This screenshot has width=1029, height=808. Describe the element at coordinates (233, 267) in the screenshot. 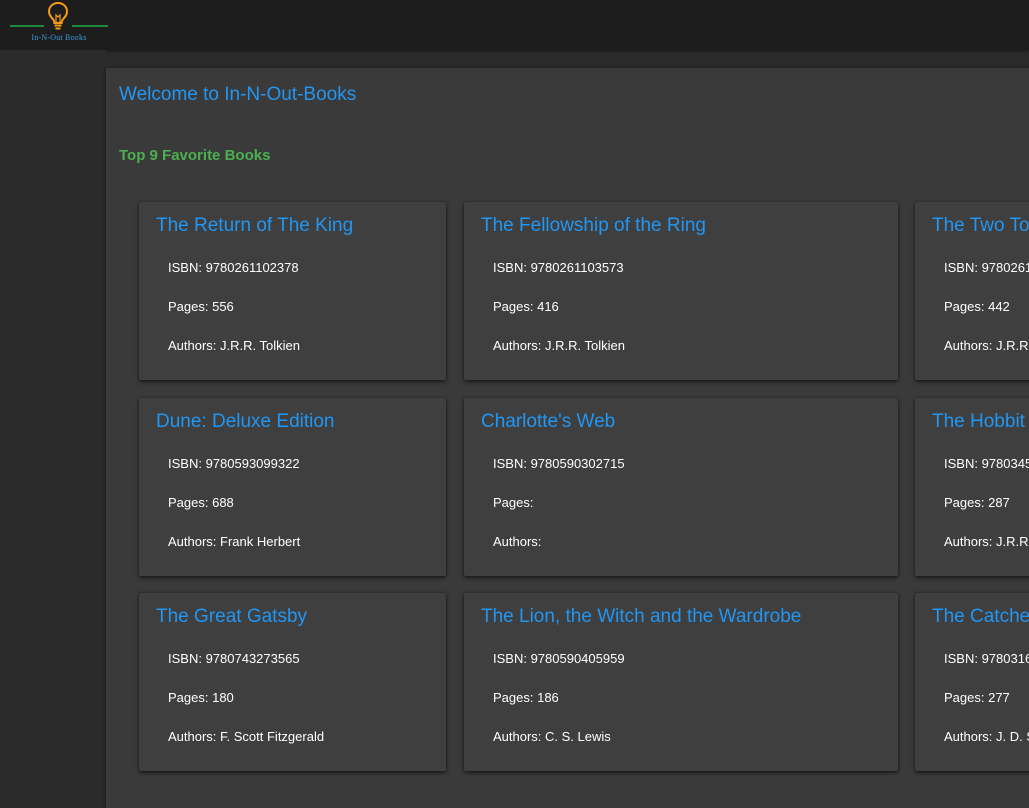

I see `book-isbn: ISBN: 9780261102378` at that location.